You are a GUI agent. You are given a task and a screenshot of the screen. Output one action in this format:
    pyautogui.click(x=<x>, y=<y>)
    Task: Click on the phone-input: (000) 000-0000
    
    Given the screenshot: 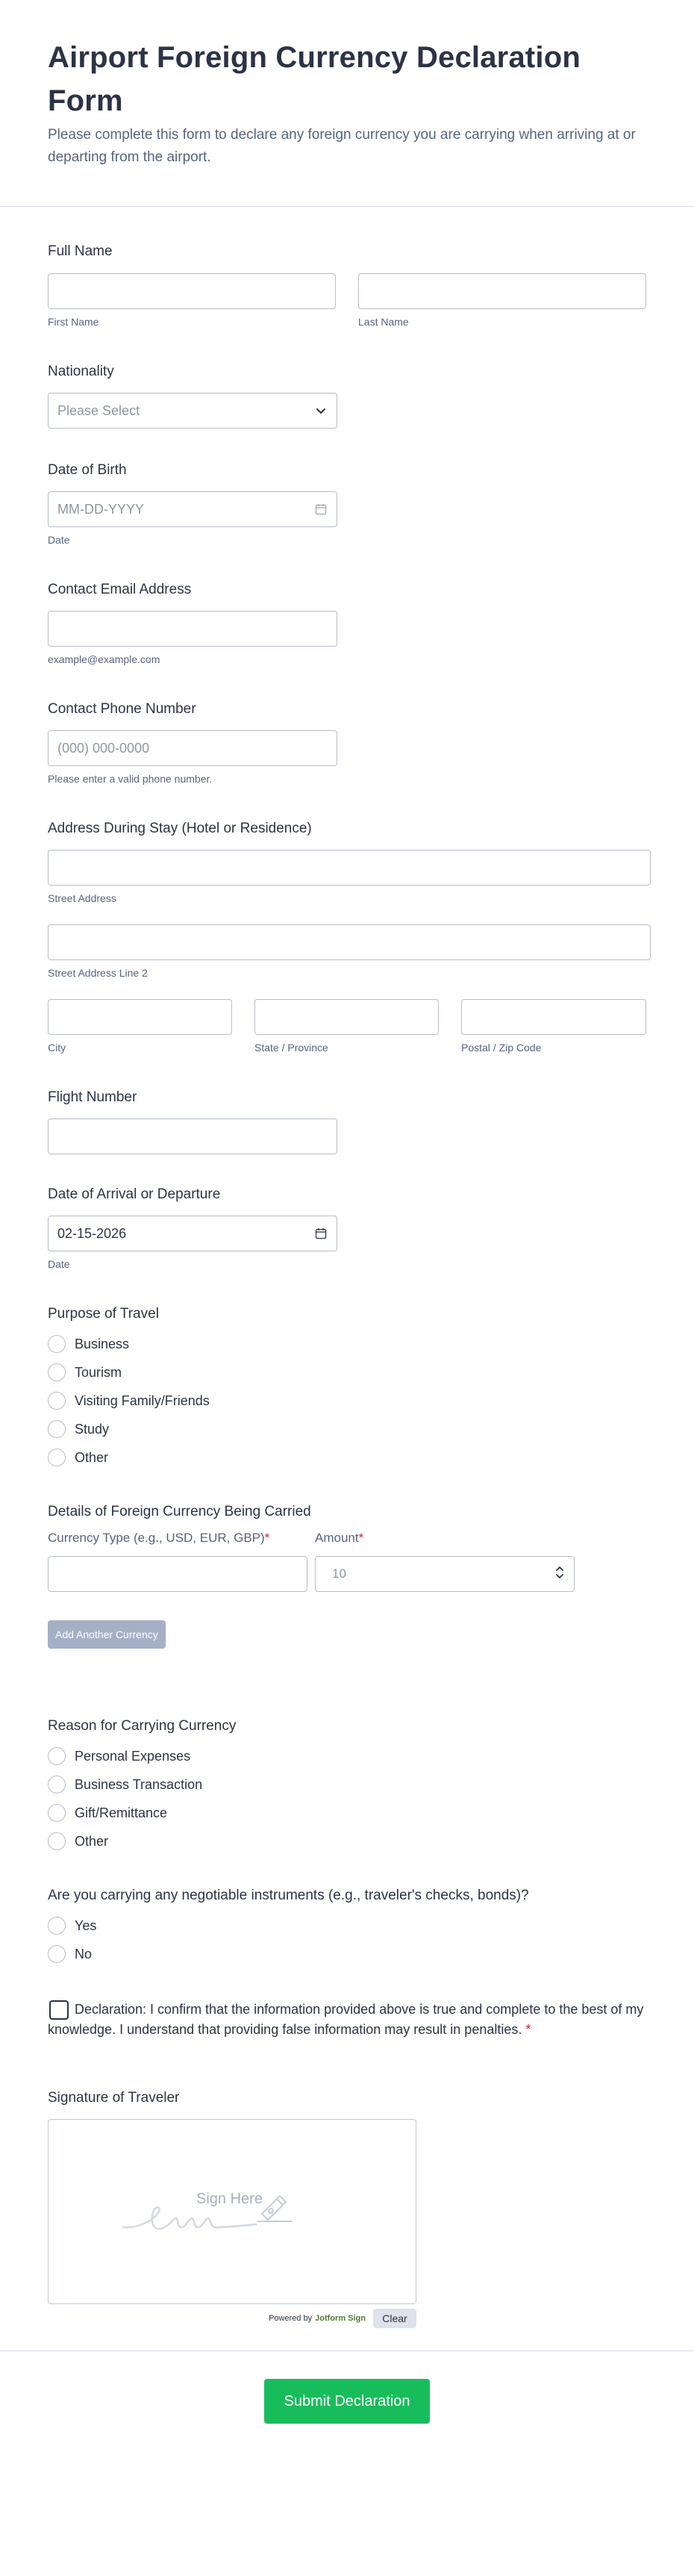 What is the action you would take?
    pyautogui.click(x=192, y=748)
    